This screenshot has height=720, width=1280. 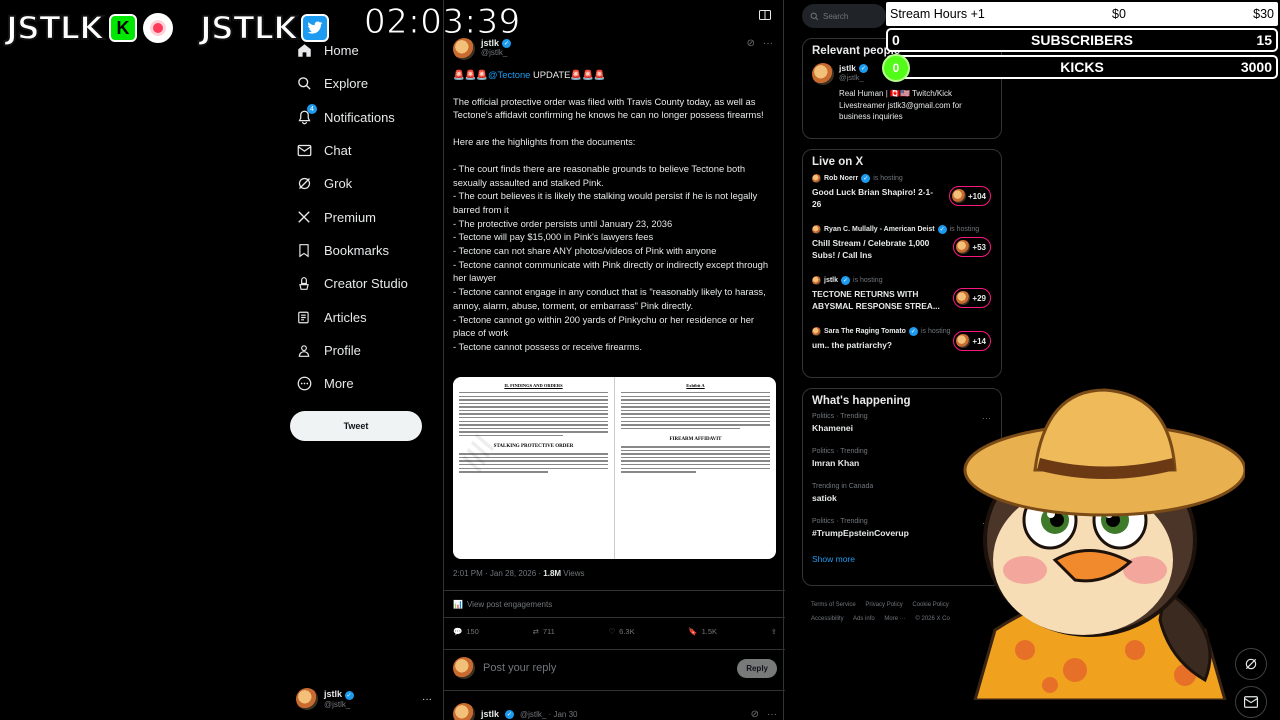 What do you see at coordinates (360, 83) in the screenshot?
I see `nav-explore: Explore` at bounding box center [360, 83].